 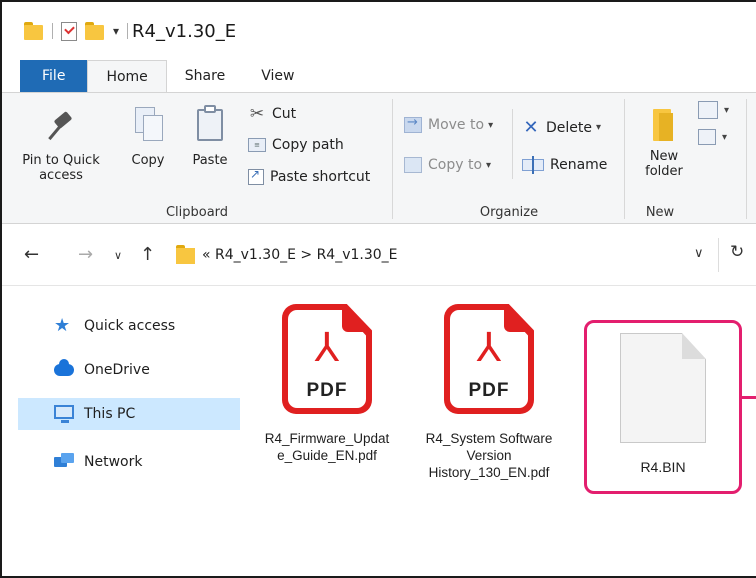 I want to click on move-to-button: Move to ▾, so click(x=449, y=124).